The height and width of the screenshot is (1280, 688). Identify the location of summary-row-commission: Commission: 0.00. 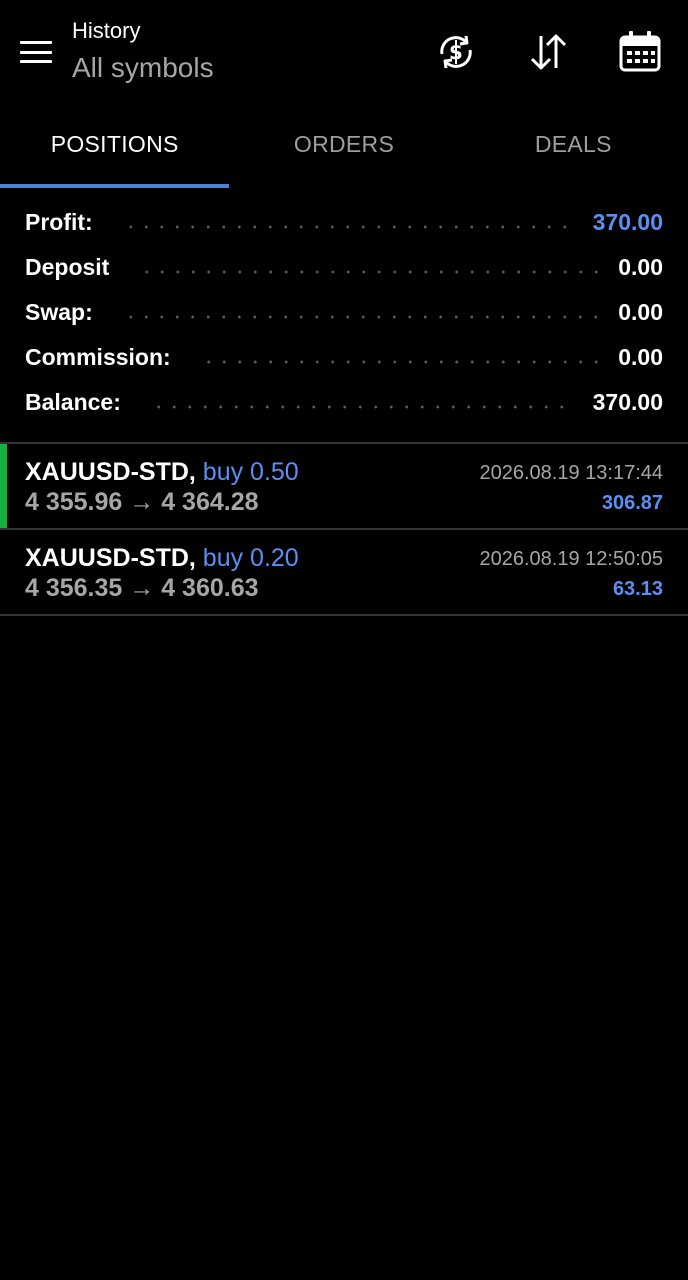
(344, 357).